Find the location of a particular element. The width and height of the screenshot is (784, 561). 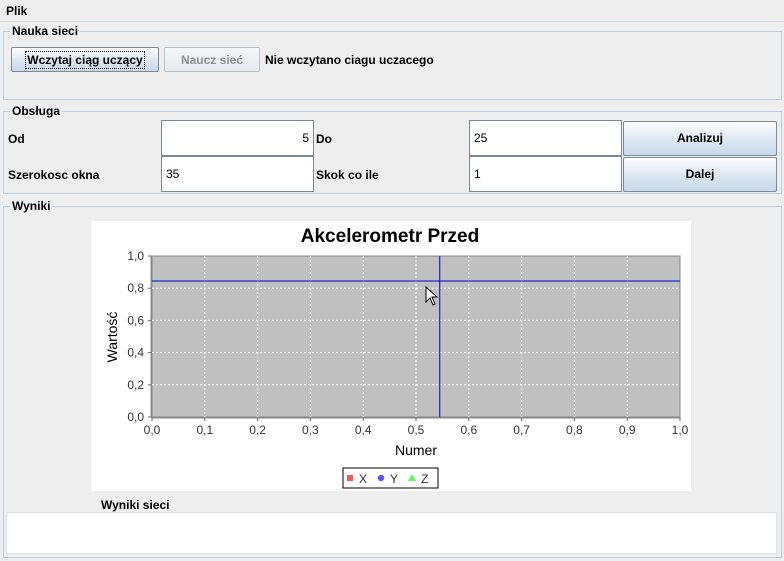

from-label: Od is located at coordinates (16, 139).